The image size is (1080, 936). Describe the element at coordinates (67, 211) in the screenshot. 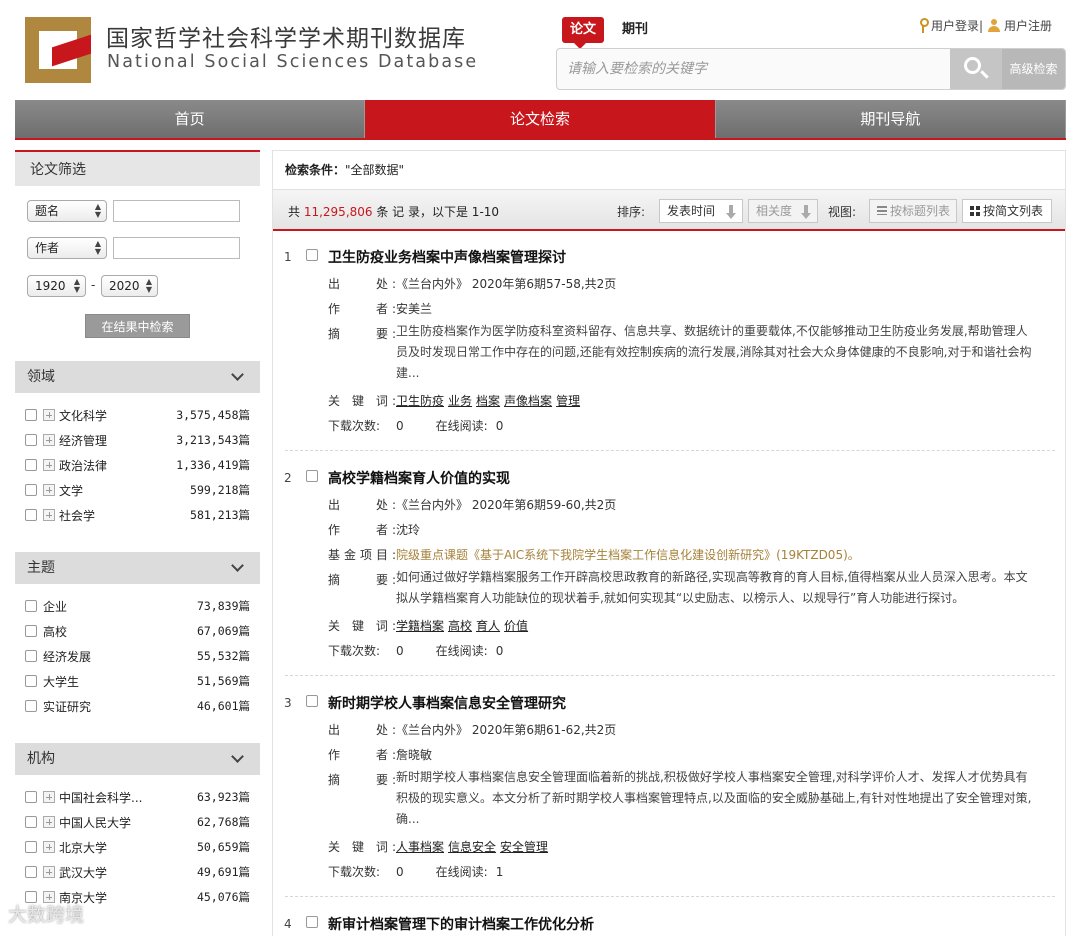

I see `field-select-title: 题名 ▲ ▼` at that location.